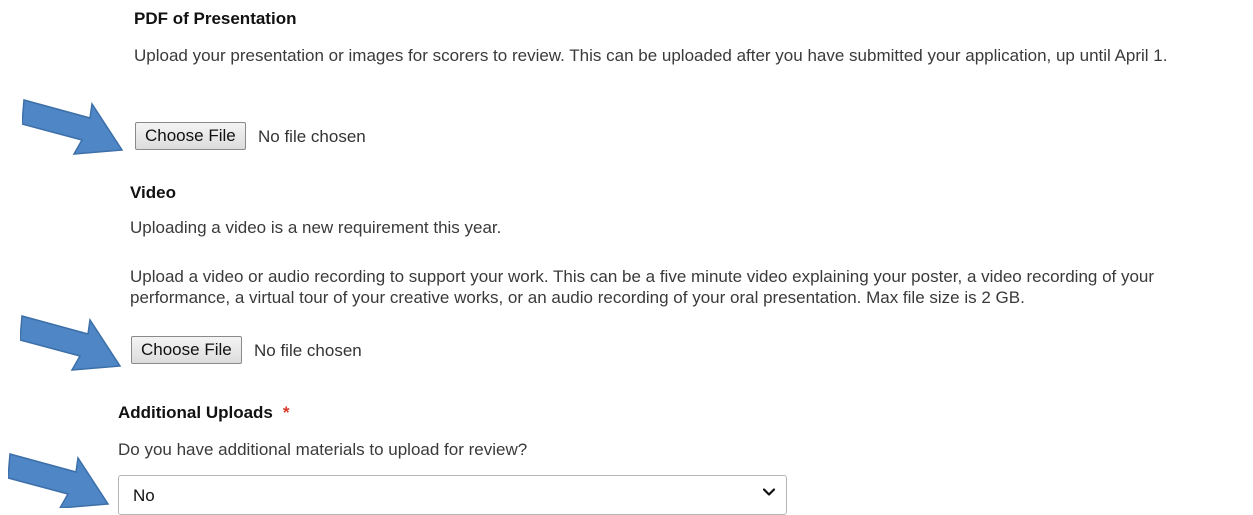 Image resolution: width=1253 pixels, height=515 pixels. What do you see at coordinates (190, 136) in the screenshot?
I see `pdf-choose-file-button: Choose File` at bounding box center [190, 136].